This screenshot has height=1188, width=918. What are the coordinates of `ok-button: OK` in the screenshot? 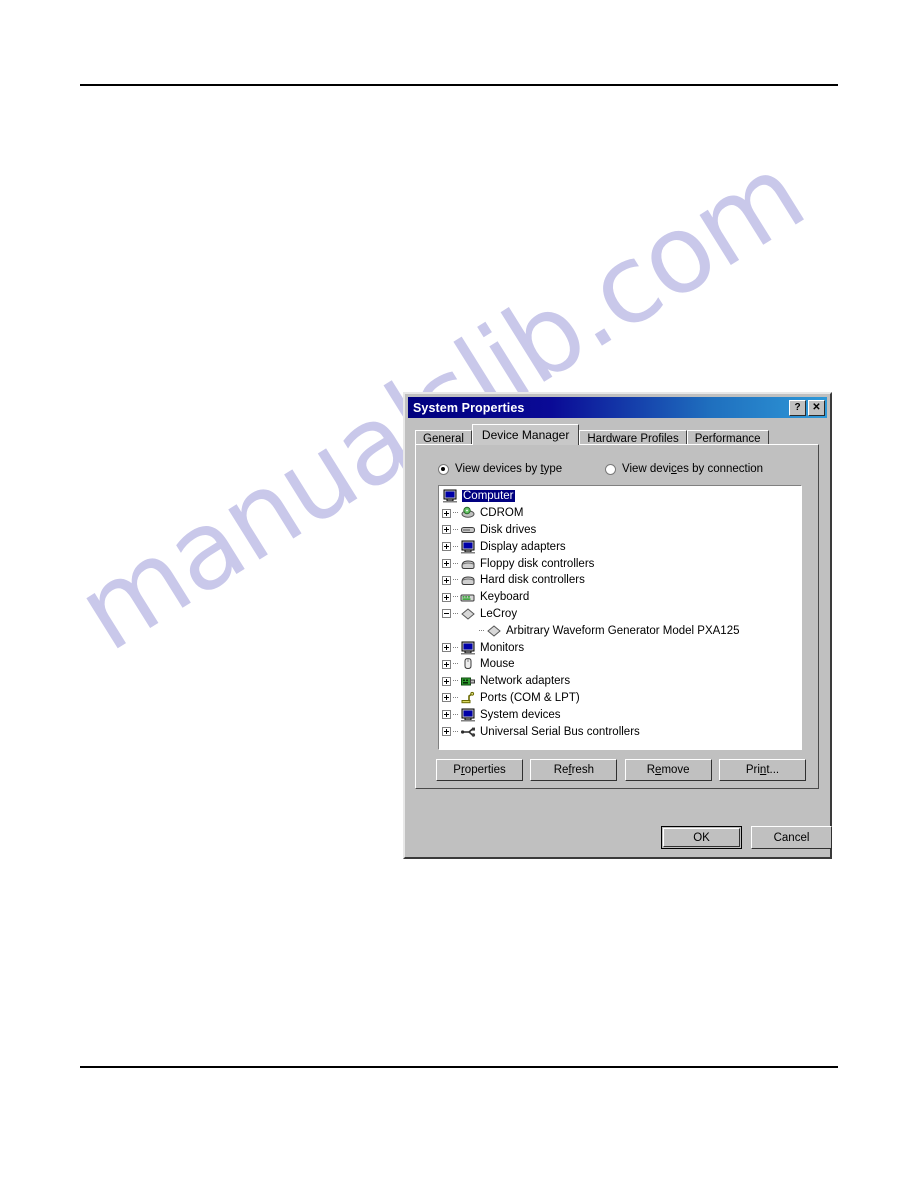 It's located at (701, 837).